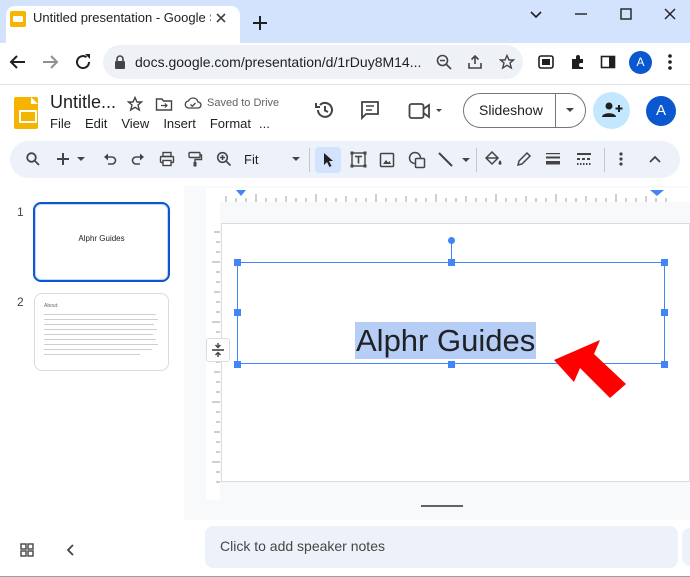  I want to click on collapse-filmstrip-icon, so click(70, 550).